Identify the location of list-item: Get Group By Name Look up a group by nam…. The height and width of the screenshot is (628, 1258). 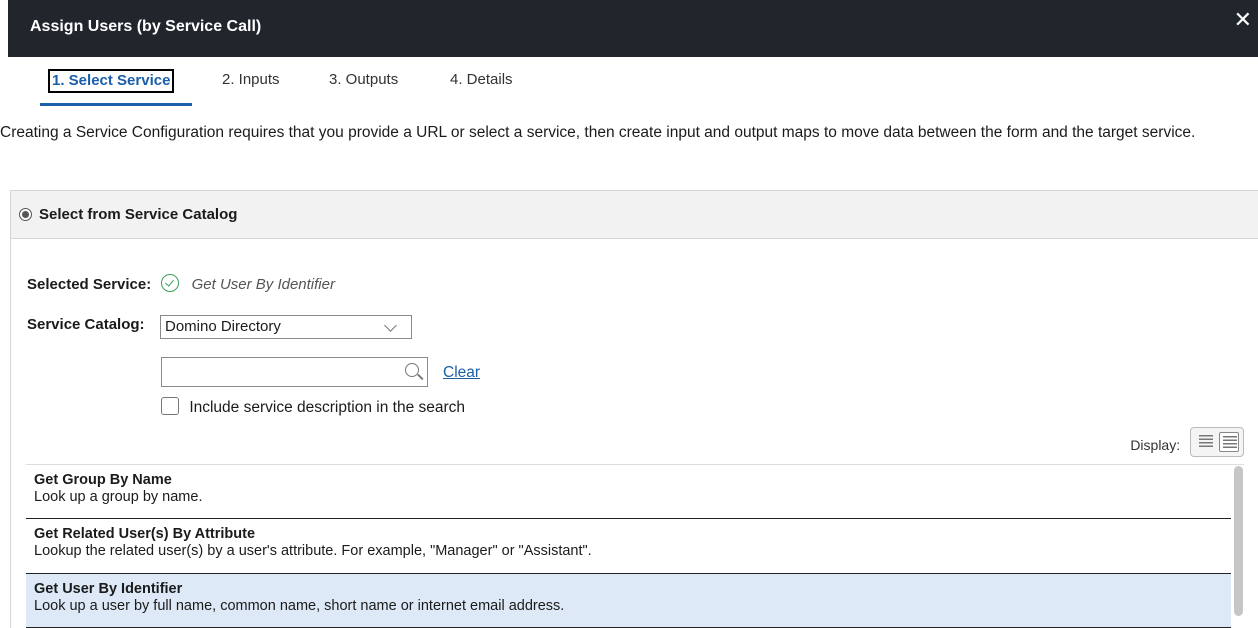
(628, 492).